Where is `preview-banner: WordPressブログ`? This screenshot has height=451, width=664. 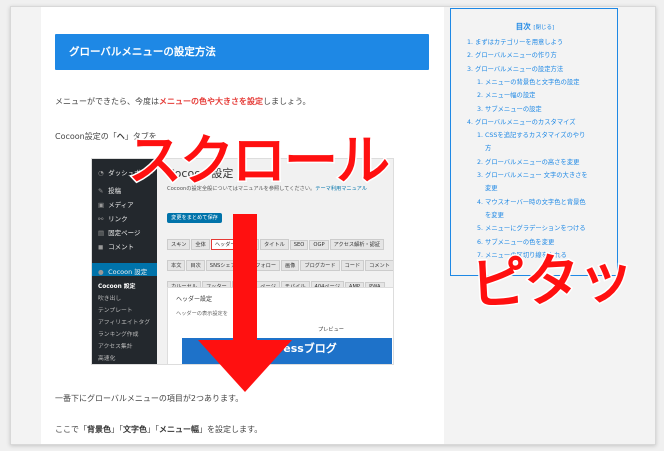
preview-banner: WordPressブログ is located at coordinates (287, 351).